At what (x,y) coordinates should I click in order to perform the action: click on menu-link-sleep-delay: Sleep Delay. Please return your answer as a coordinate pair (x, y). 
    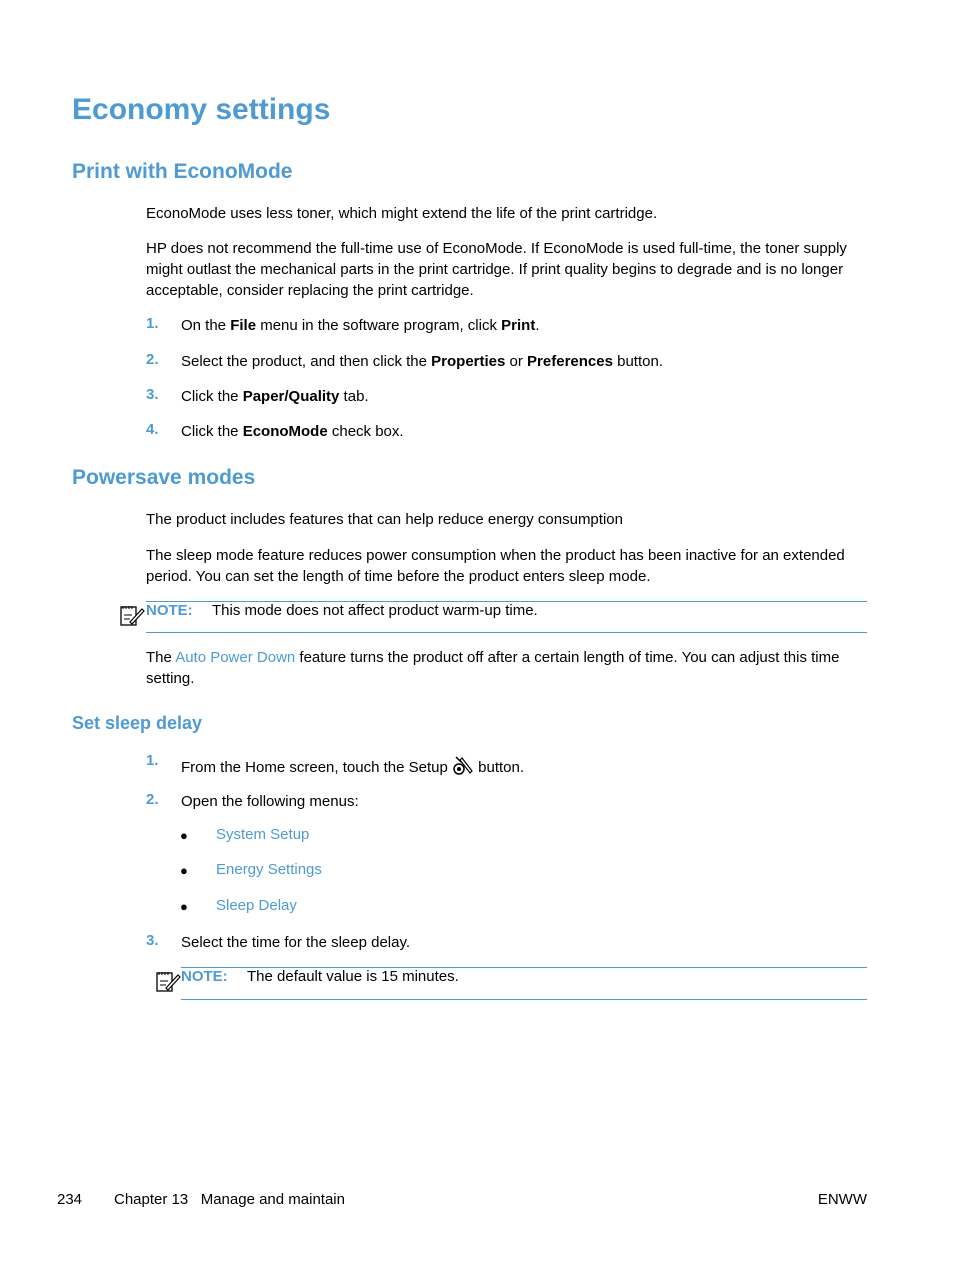
    Looking at the image, I should click on (256, 905).